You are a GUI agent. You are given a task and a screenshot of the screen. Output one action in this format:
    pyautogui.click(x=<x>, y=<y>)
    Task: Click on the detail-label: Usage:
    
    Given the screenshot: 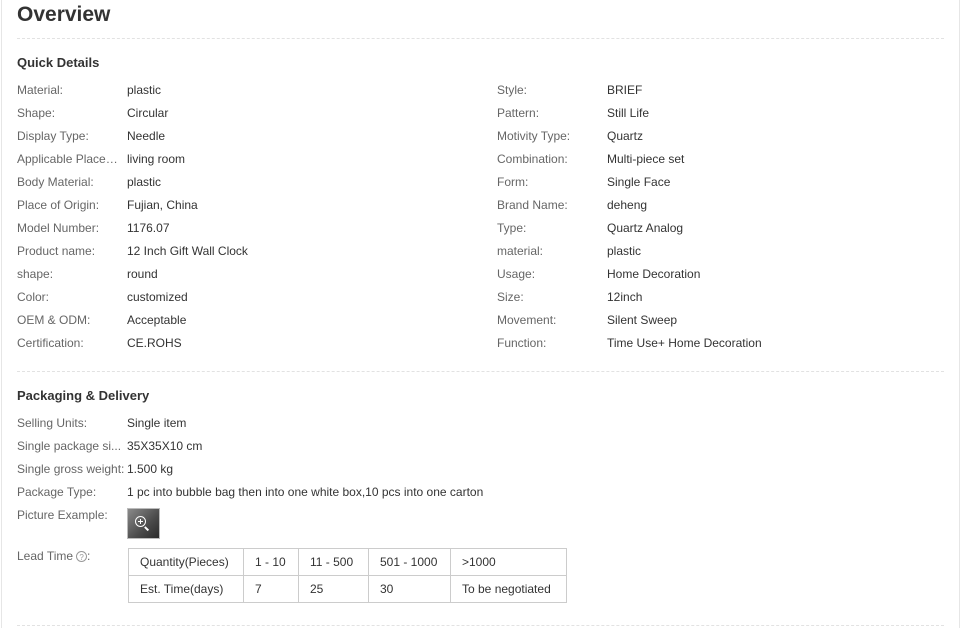 What is the action you would take?
    pyautogui.click(x=516, y=274)
    